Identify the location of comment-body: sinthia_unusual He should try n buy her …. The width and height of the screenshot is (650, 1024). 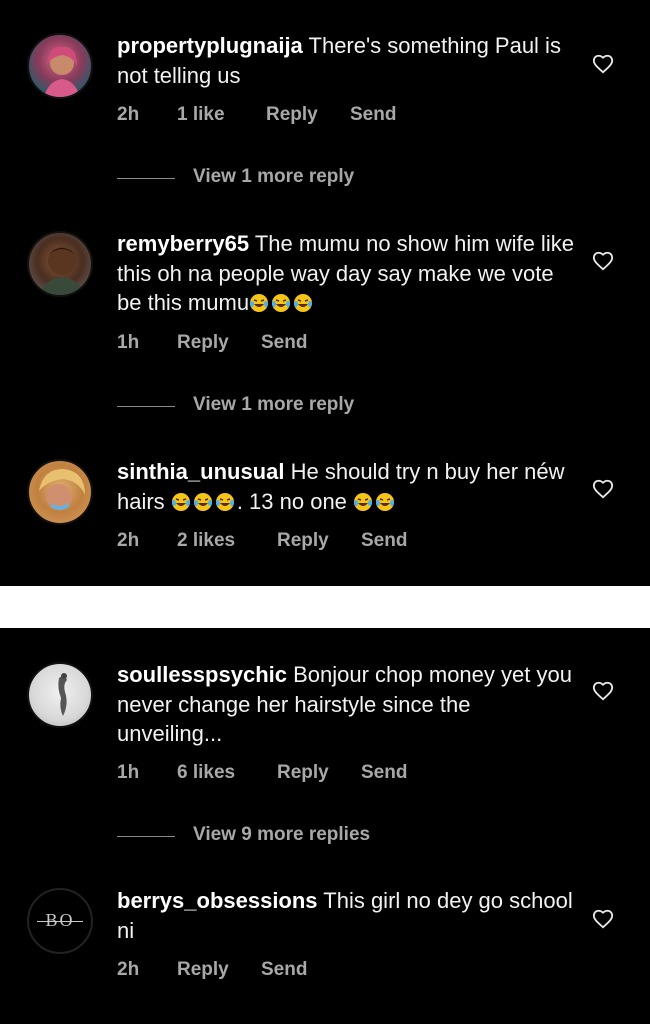
(347, 486).